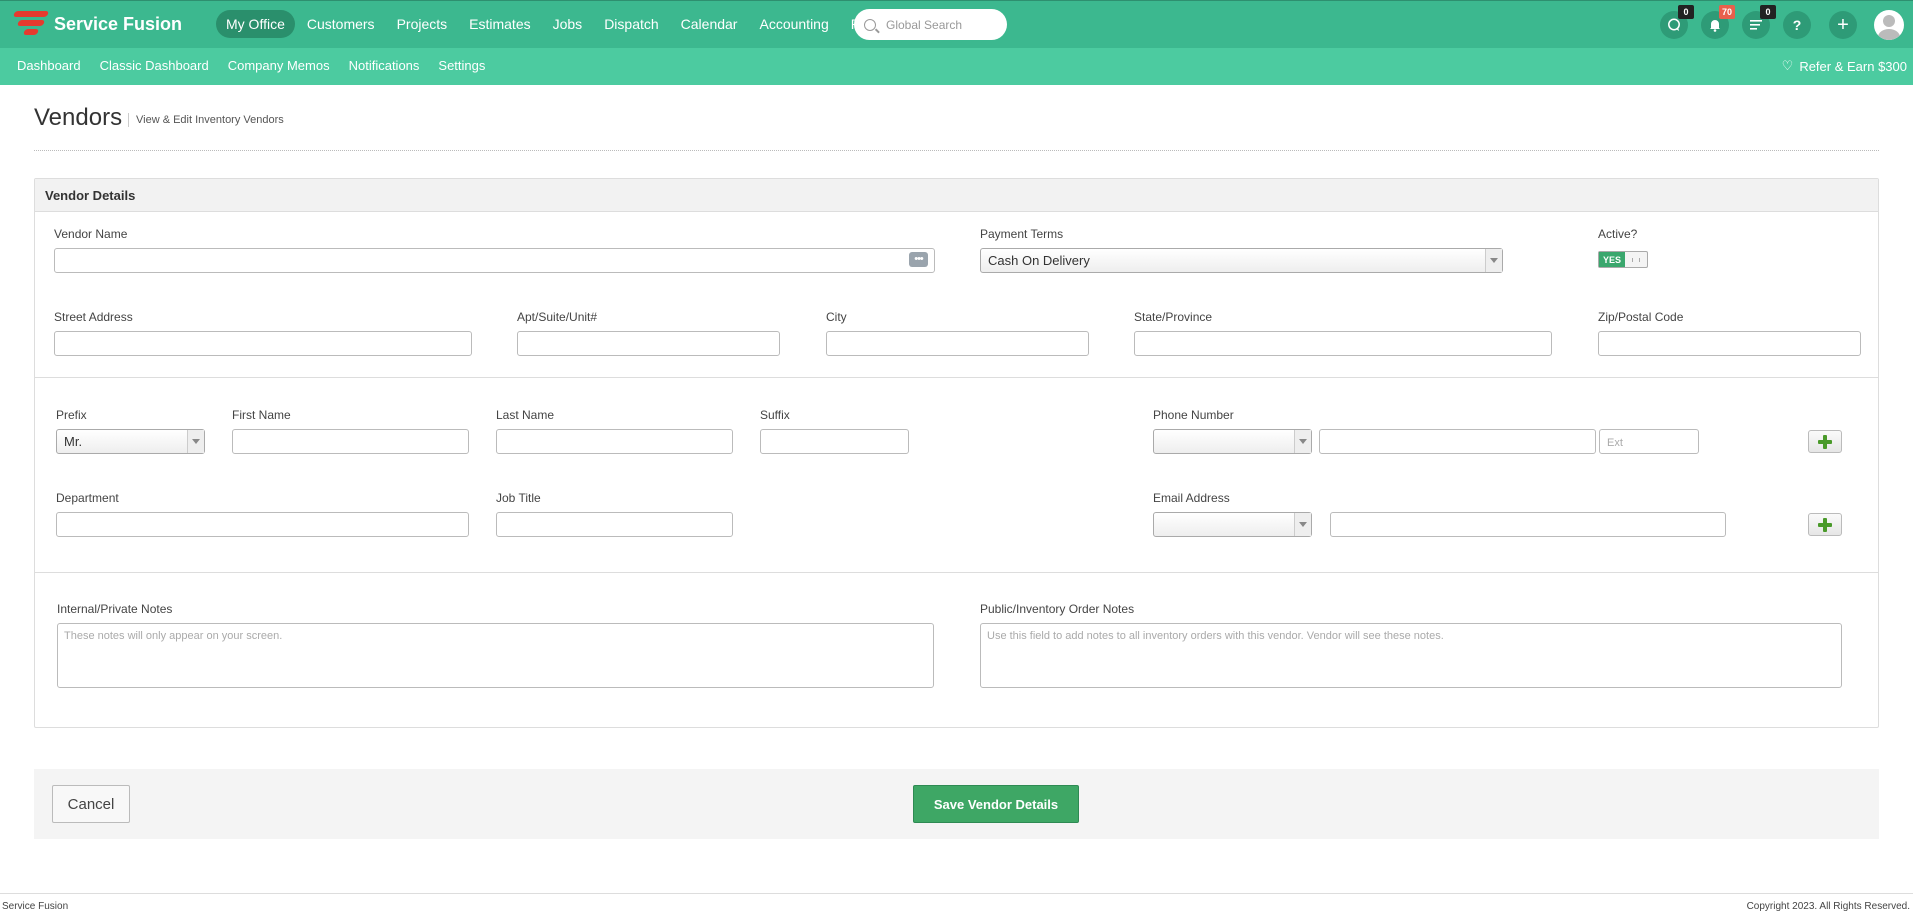 The image size is (1913, 919). I want to click on internal-notes-label: Internal/Private Notes, so click(115, 609).